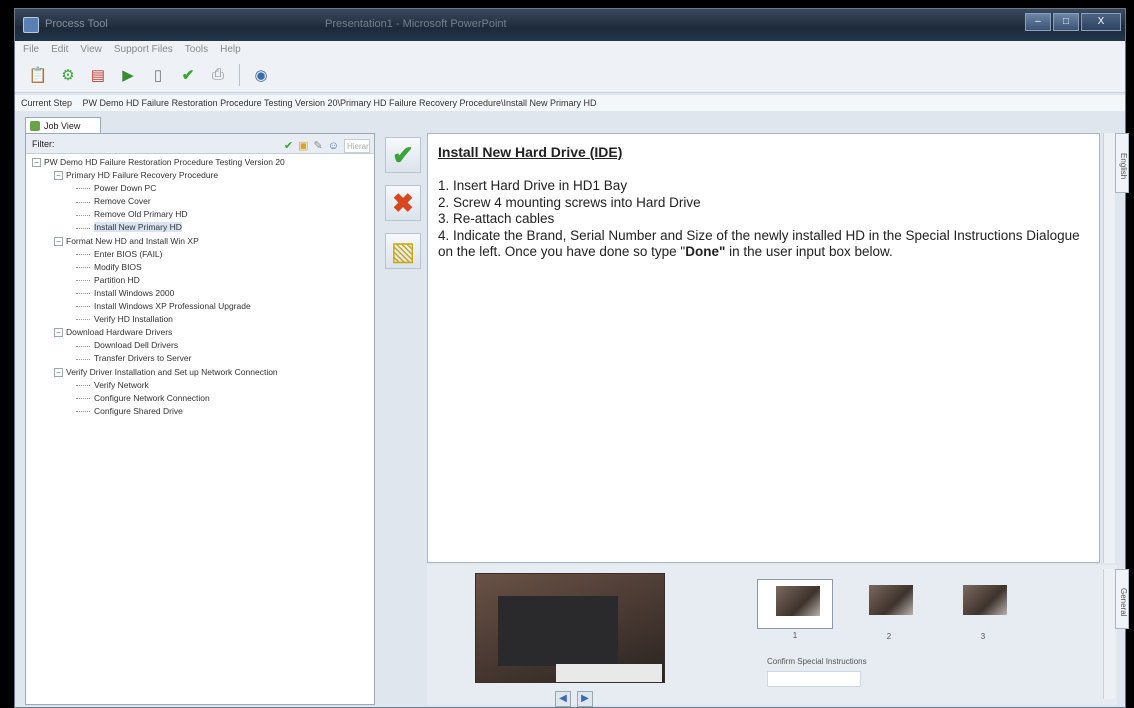 The image size is (1134, 708). What do you see at coordinates (218, 75) in the screenshot?
I see `printer-icon: ⎙` at bounding box center [218, 75].